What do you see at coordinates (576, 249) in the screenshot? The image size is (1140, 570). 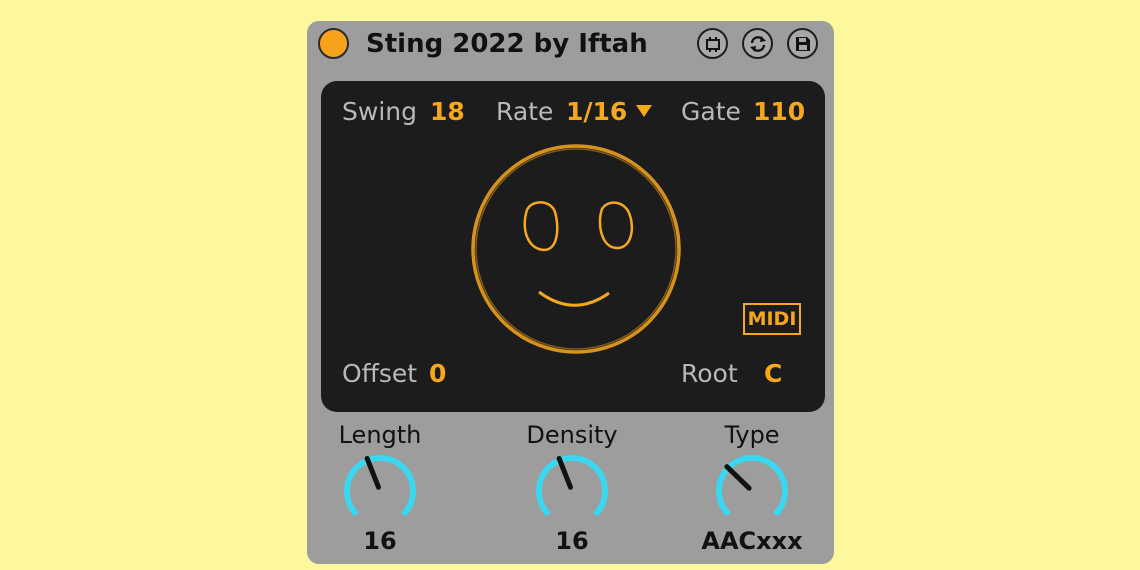 I see `smiley-face-icon` at bounding box center [576, 249].